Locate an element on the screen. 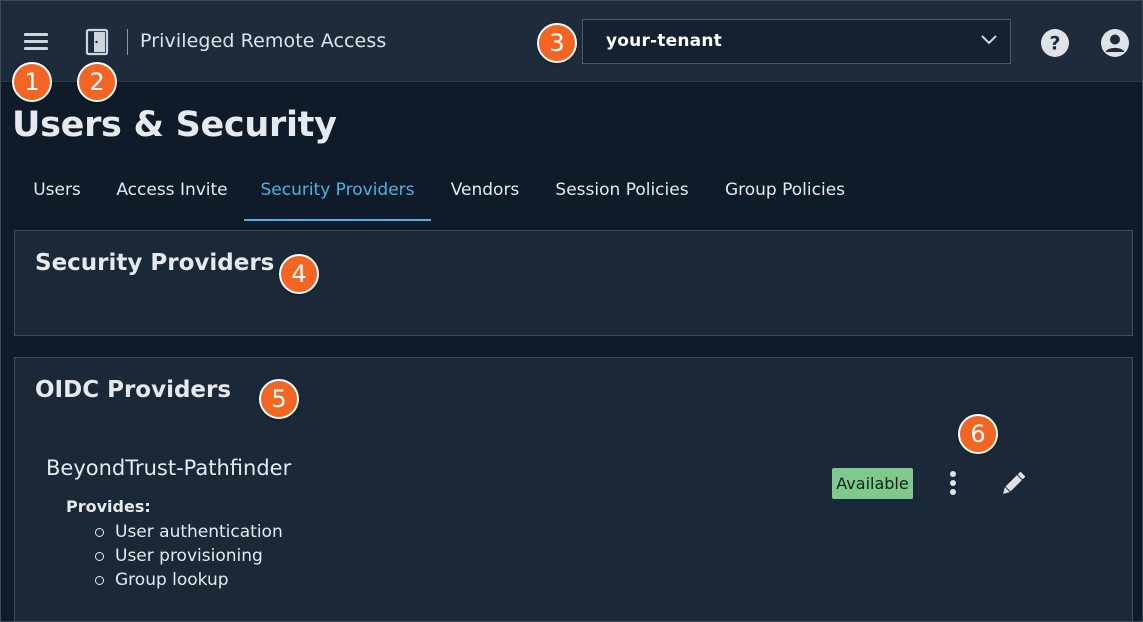 This screenshot has width=1143, height=622. chevron-down-icon is located at coordinates (989, 40).